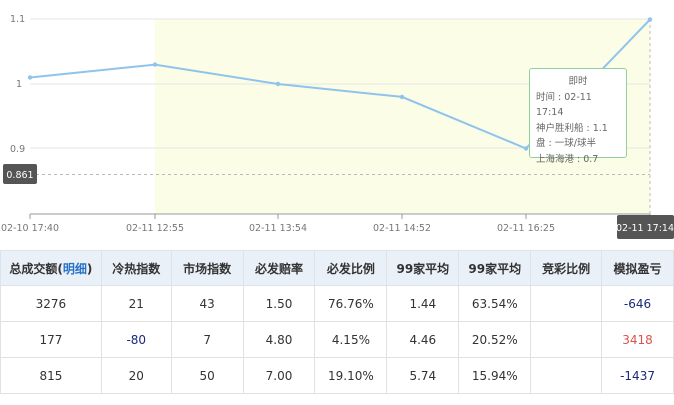  I want to click on x-tick-label: 02-11 16:25, so click(526, 228).